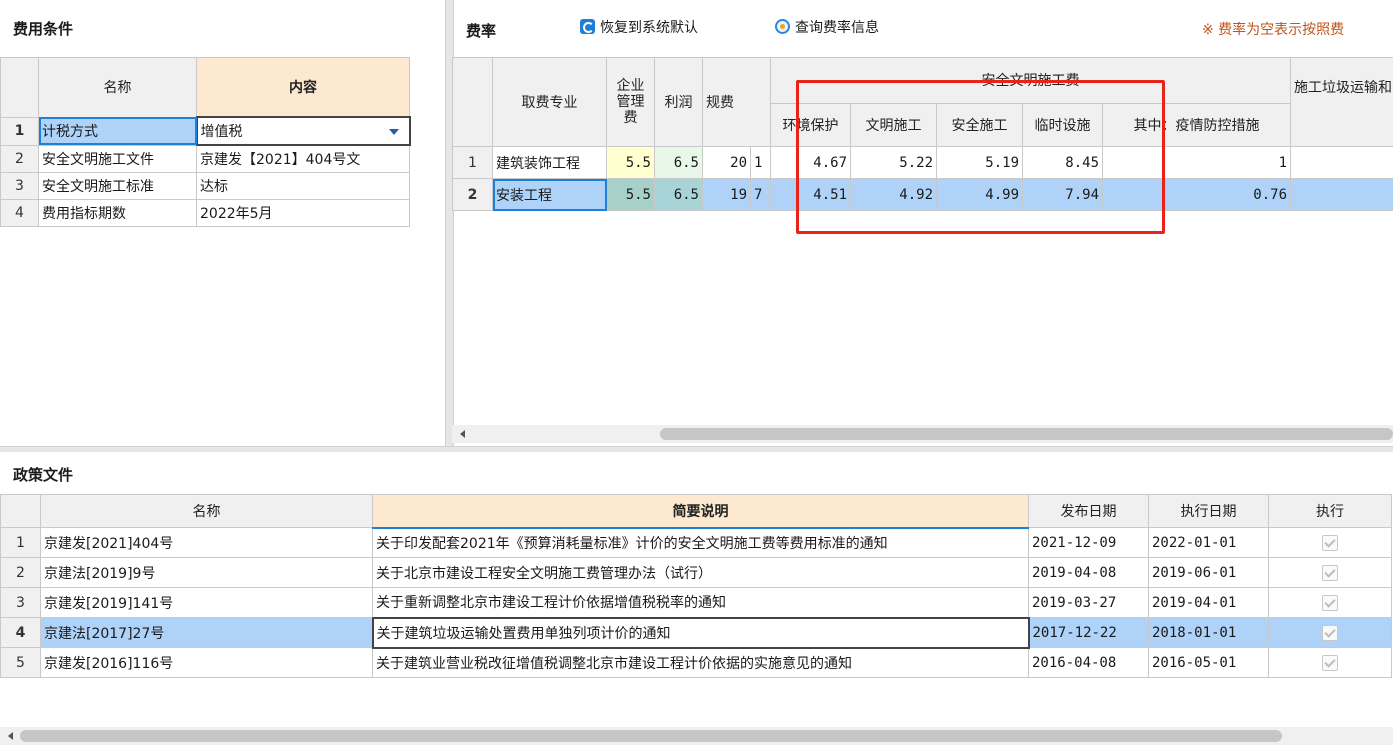 The image size is (1393, 748). What do you see at coordinates (979, 162) in the screenshot?
I see `cell-safe: 5.19` at bounding box center [979, 162].